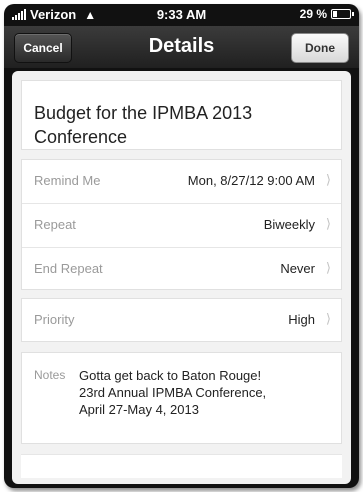 This screenshot has height=492, width=363. I want to click on done-button: Done, so click(320, 48).